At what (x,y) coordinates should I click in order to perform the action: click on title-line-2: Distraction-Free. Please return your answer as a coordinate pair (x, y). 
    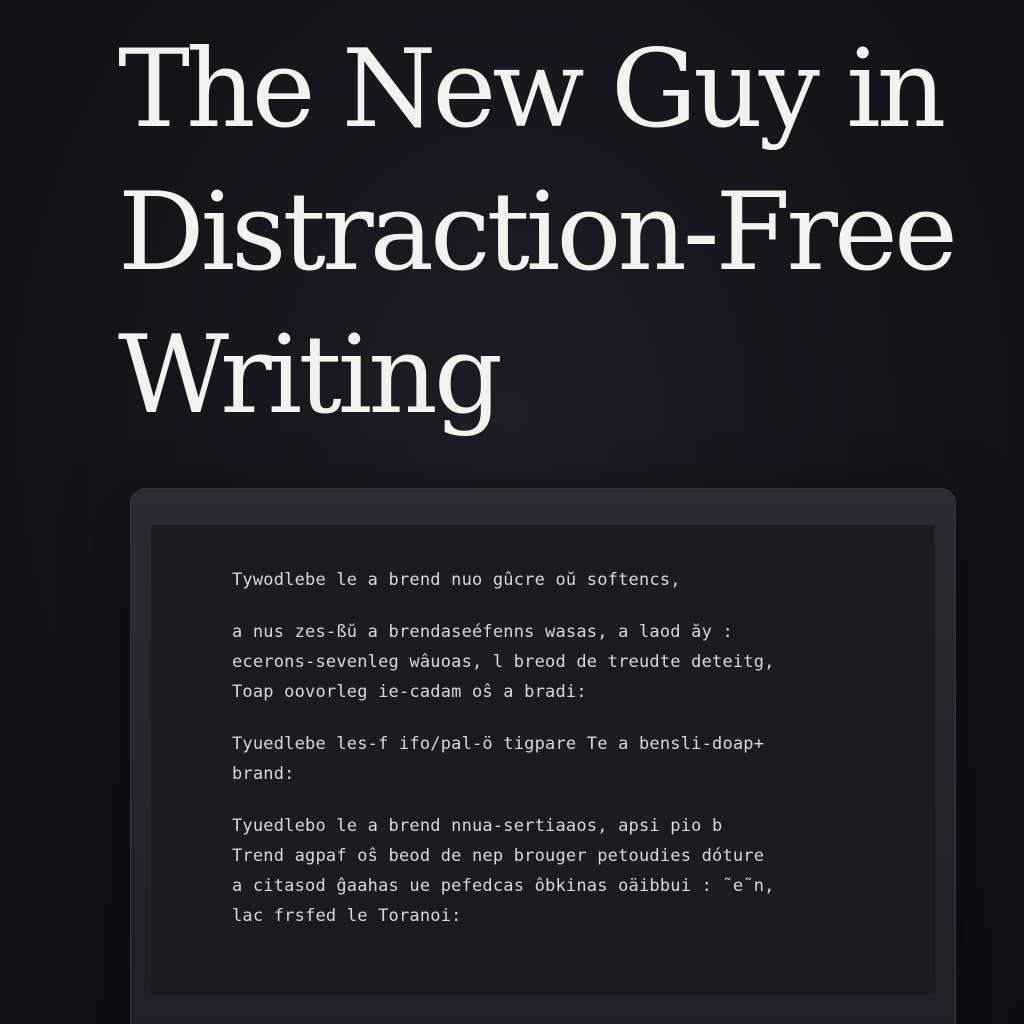
    Looking at the image, I should click on (538, 232).